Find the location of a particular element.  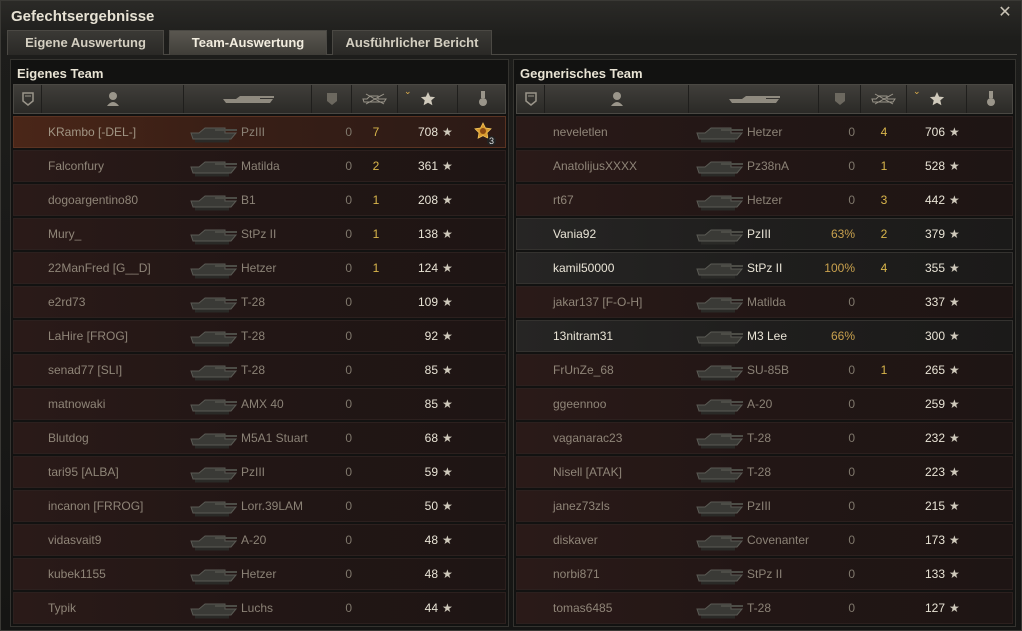

medal-count: 3 is located at coordinates (491, 141).